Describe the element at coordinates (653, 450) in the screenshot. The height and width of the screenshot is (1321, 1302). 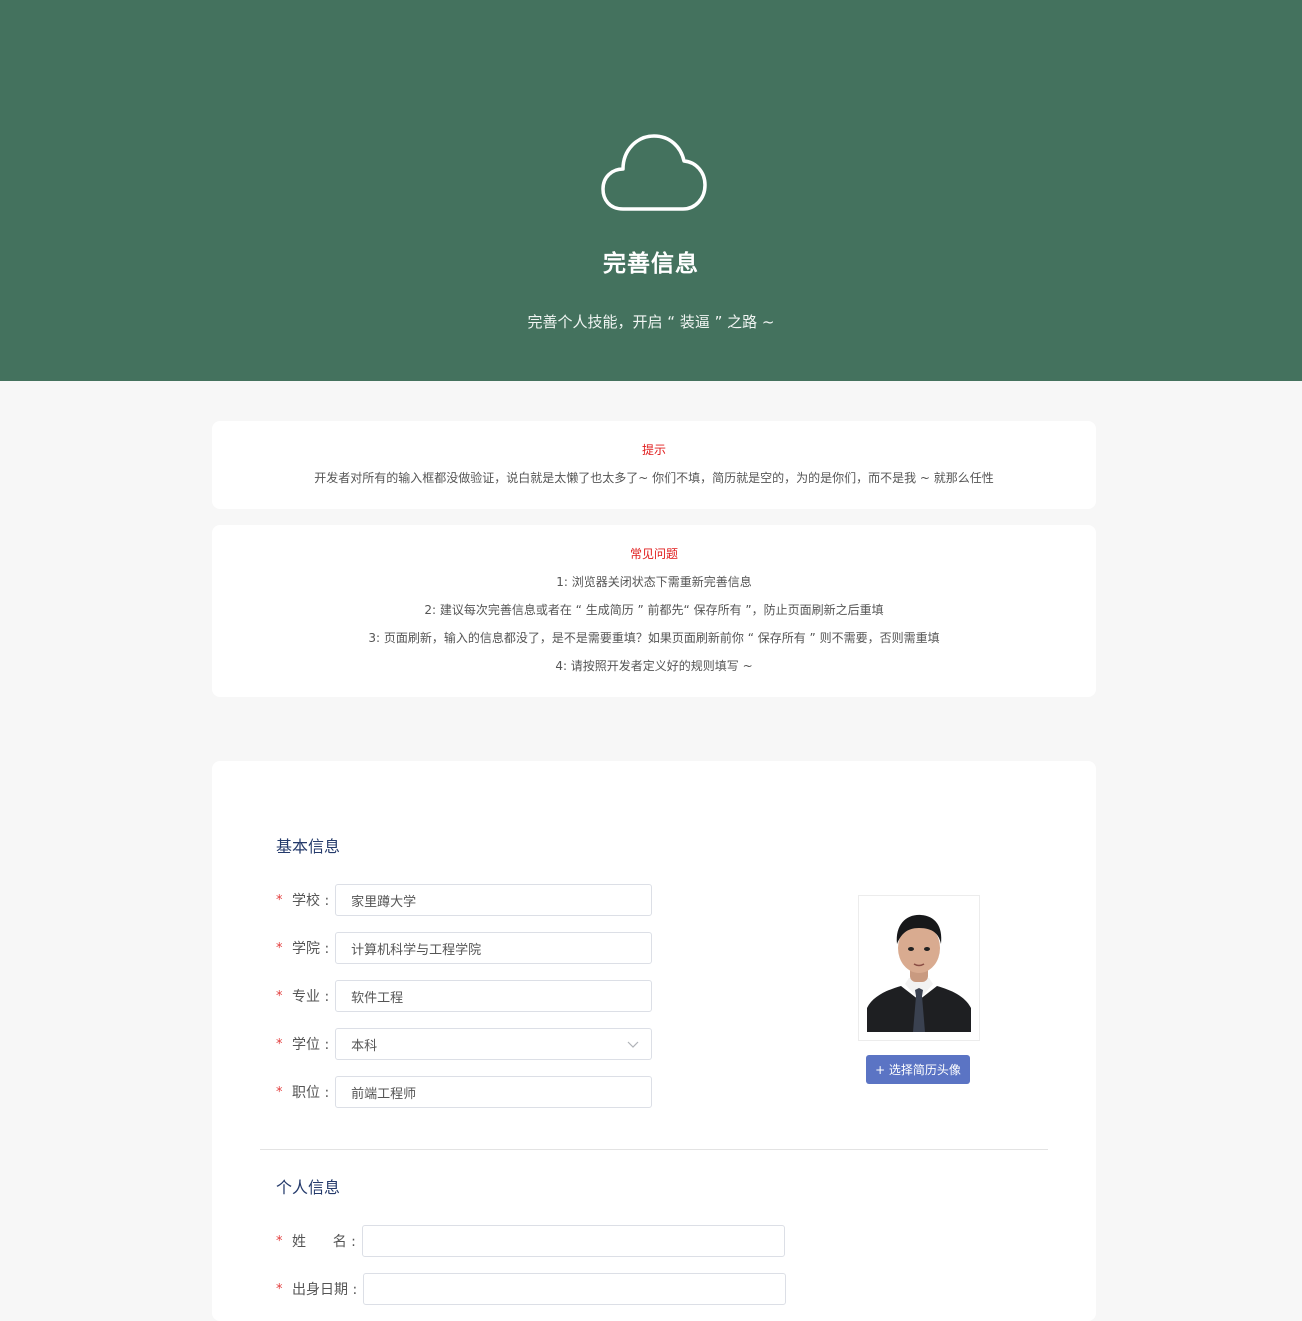
I see `tip-title: 提示` at that location.